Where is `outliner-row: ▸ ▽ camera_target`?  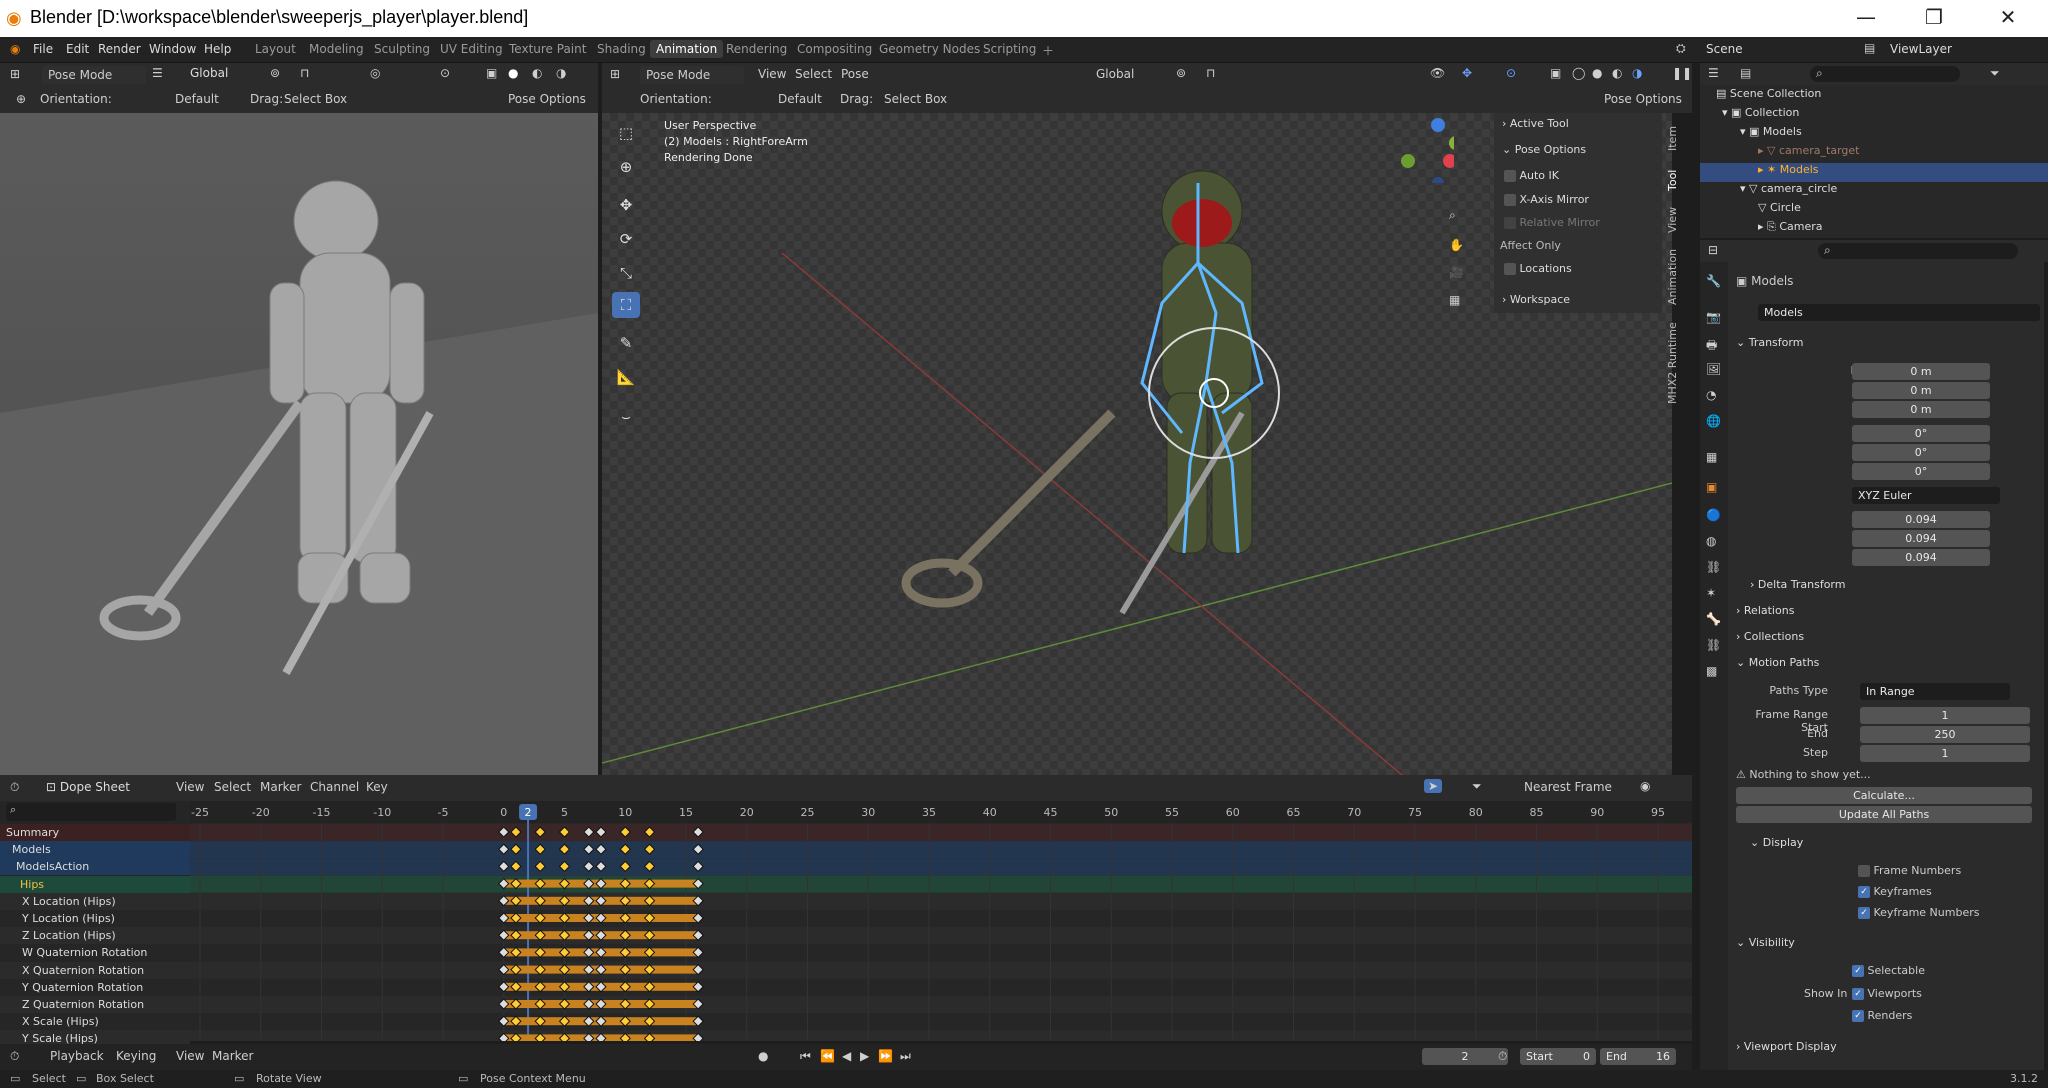
outliner-row: ▸ ▽ camera_target is located at coordinates (1874, 153).